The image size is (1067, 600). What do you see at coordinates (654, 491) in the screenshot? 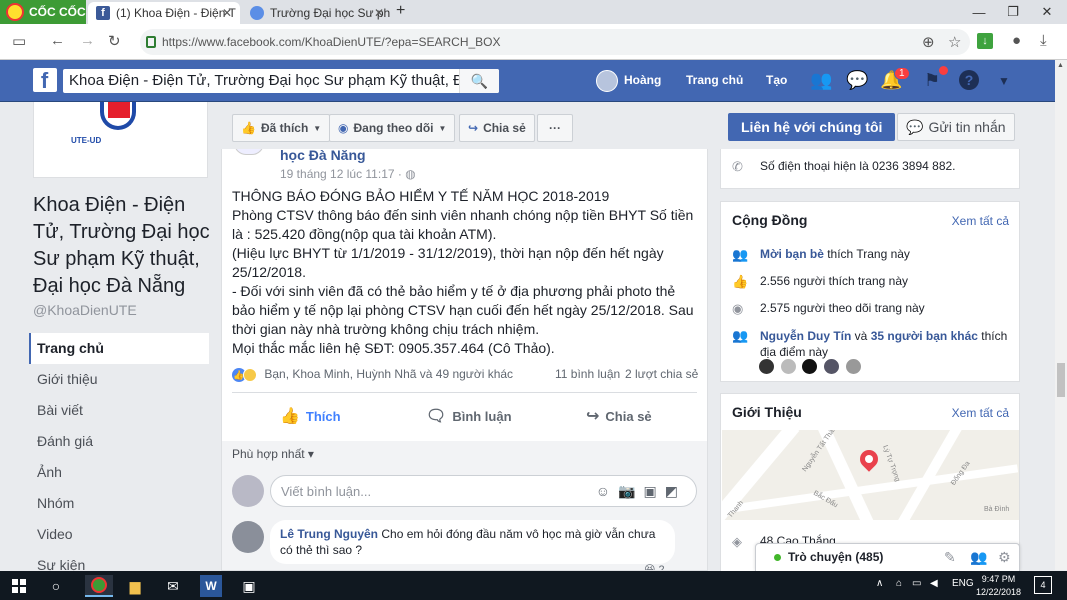
I see `gif-icon: ▣` at bounding box center [654, 491].